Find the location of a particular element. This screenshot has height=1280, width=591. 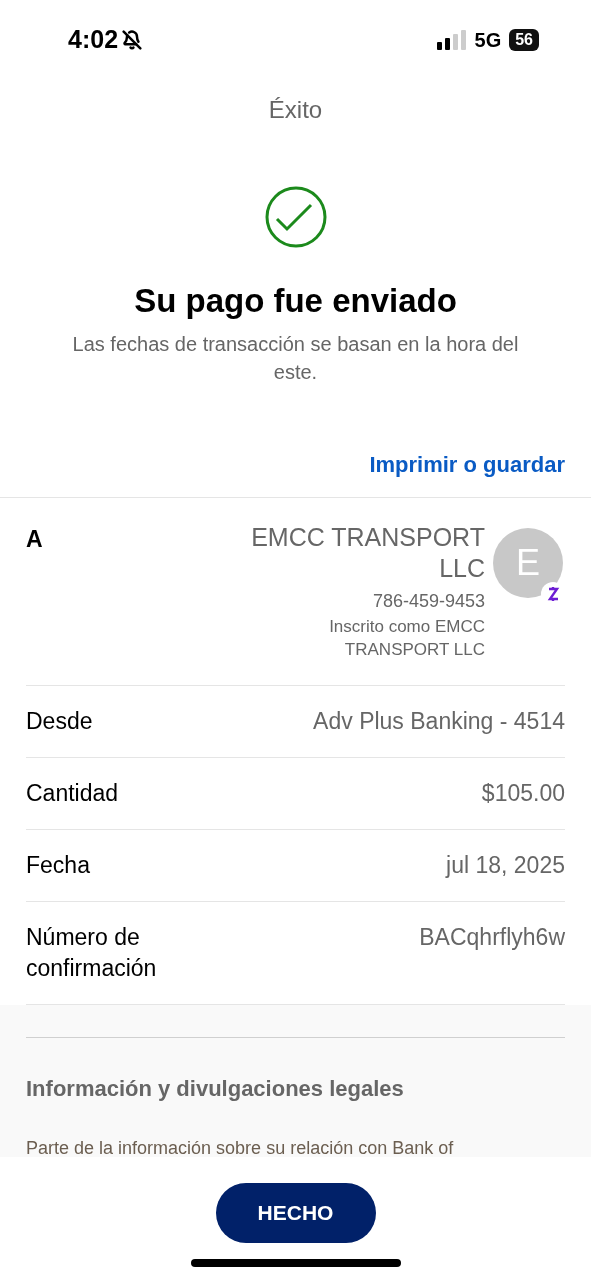

detail-label: Número de confirmación is located at coordinates (92, 952).